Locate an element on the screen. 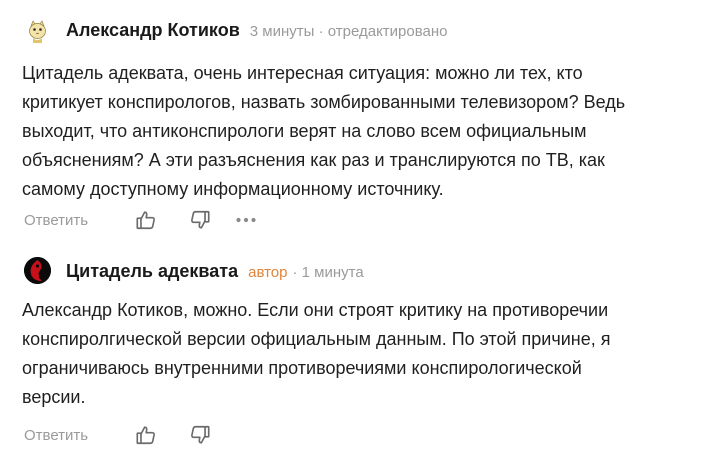  more-button is located at coordinates (246, 220).